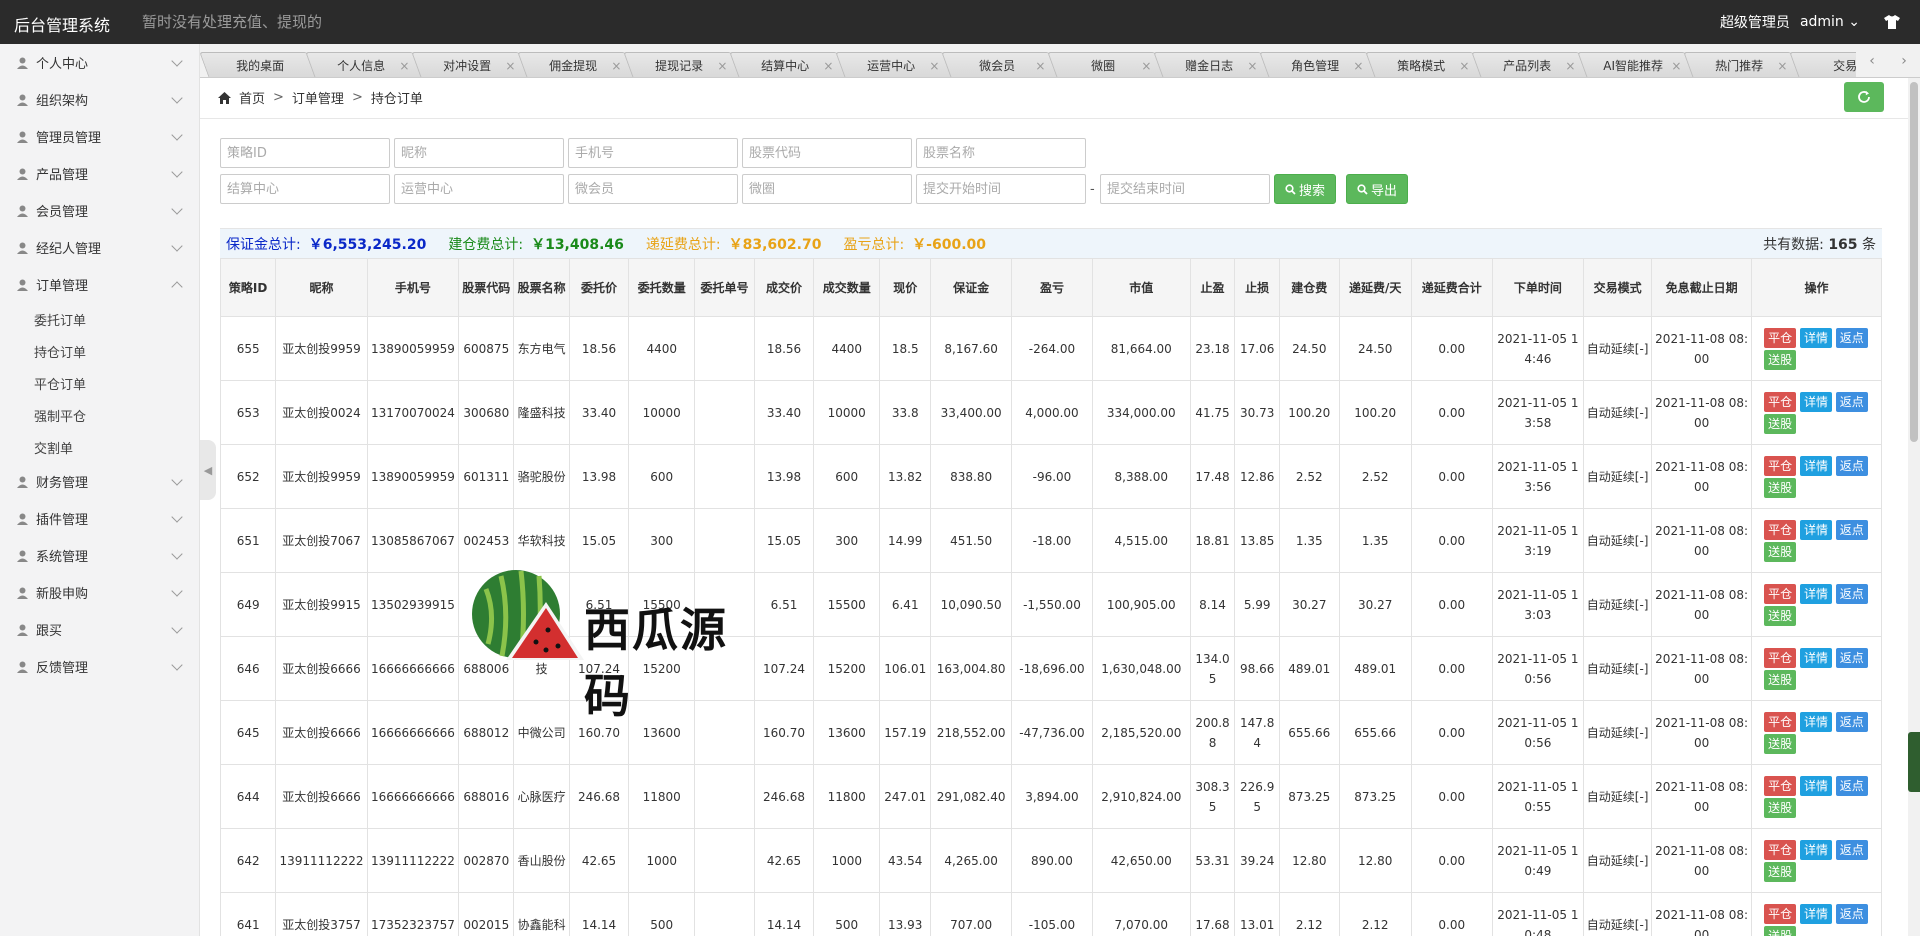 Image resolution: width=1920 pixels, height=936 pixels. Describe the element at coordinates (99, 415) in the screenshot. I see `sidebar-subitem: 强制平仓` at that location.